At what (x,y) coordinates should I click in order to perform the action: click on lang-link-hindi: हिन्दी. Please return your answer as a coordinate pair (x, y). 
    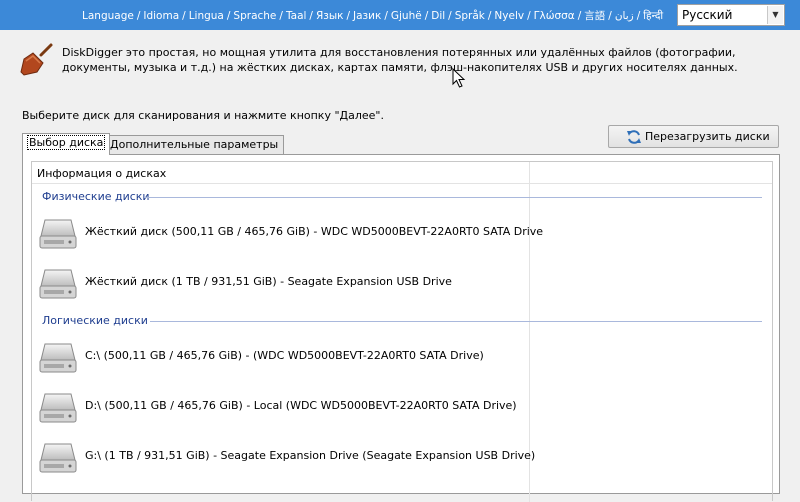
    Looking at the image, I should click on (653, 16).